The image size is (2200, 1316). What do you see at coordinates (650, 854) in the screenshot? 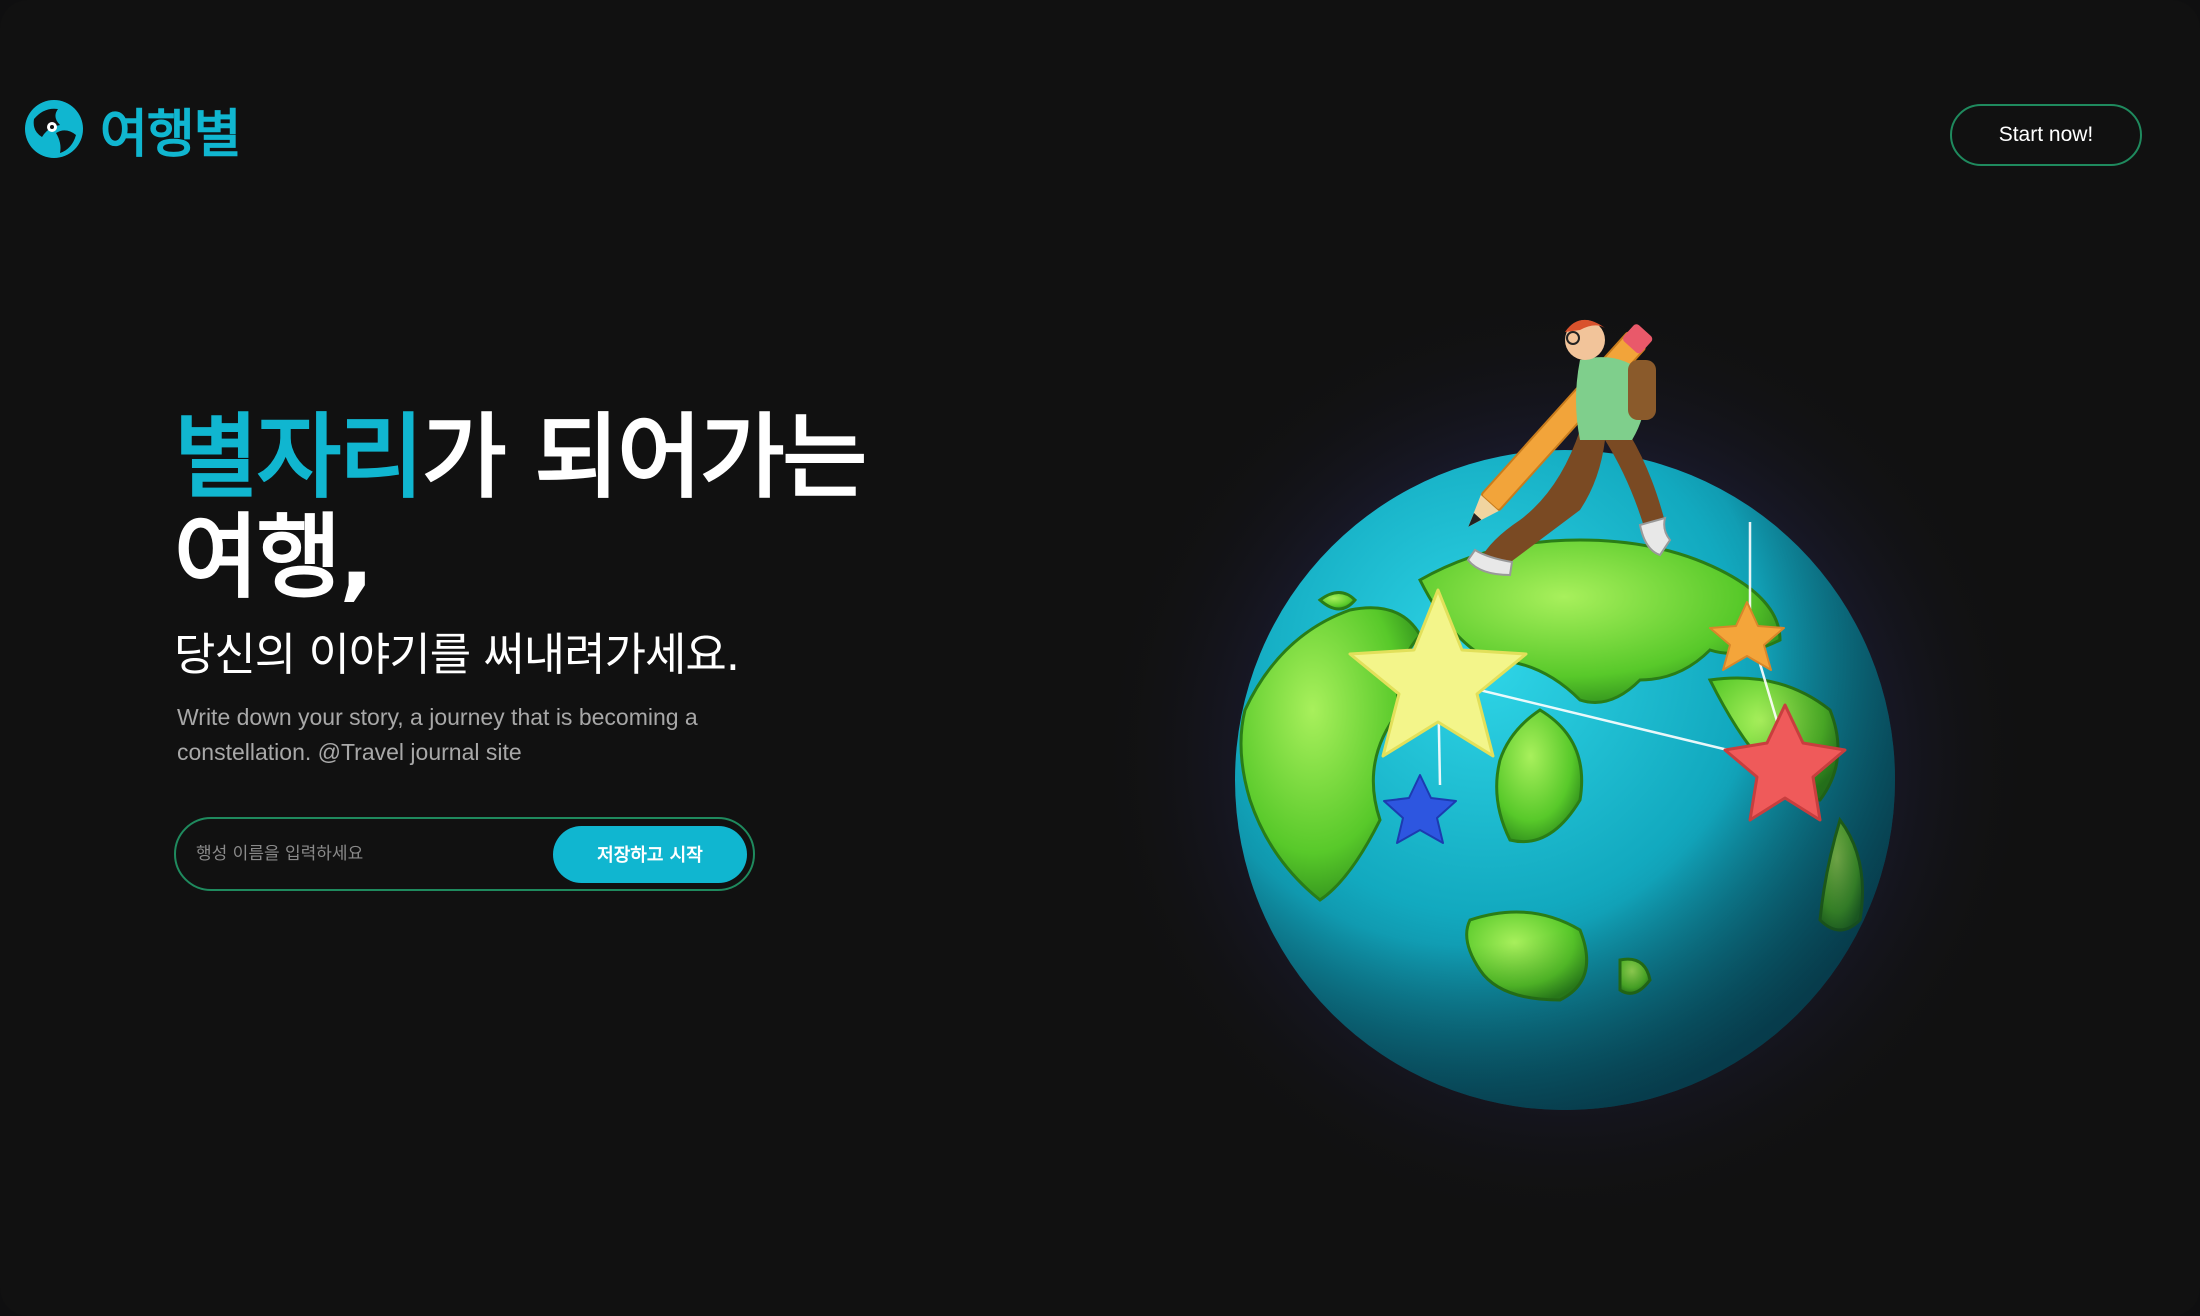
I see `save-and-start-button: 저장하고 시작` at bounding box center [650, 854].